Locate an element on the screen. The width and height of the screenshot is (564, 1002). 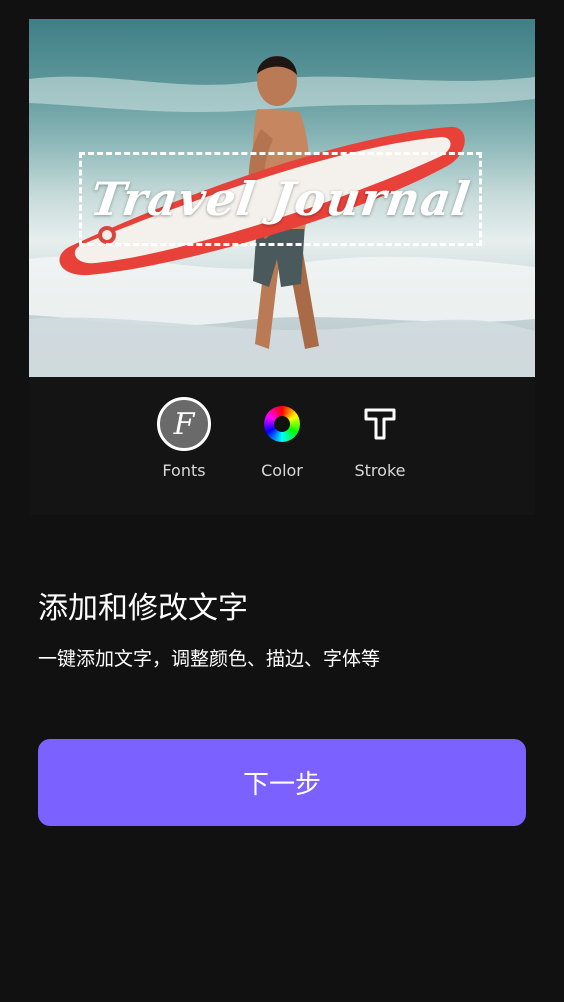
fonts-label: Fonts is located at coordinates (184, 470).